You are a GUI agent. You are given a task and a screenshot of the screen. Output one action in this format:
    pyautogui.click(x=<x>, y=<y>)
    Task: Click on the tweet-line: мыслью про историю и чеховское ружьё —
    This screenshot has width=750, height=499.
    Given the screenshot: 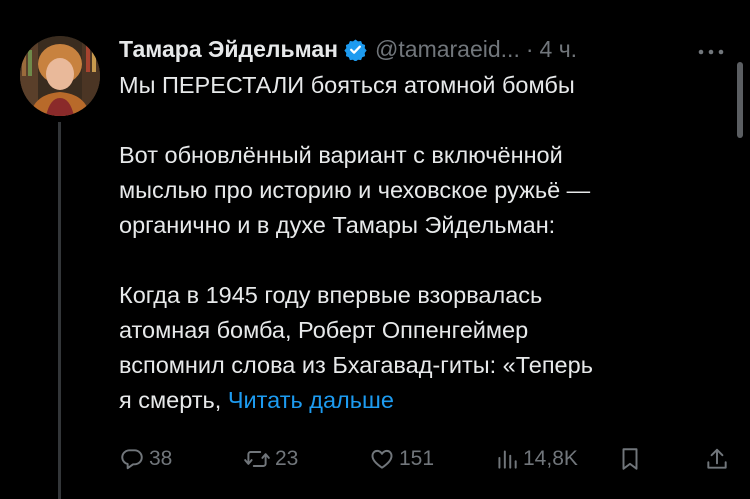 What is the action you would take?
    pyautogui.click(x=355, y=190)
    